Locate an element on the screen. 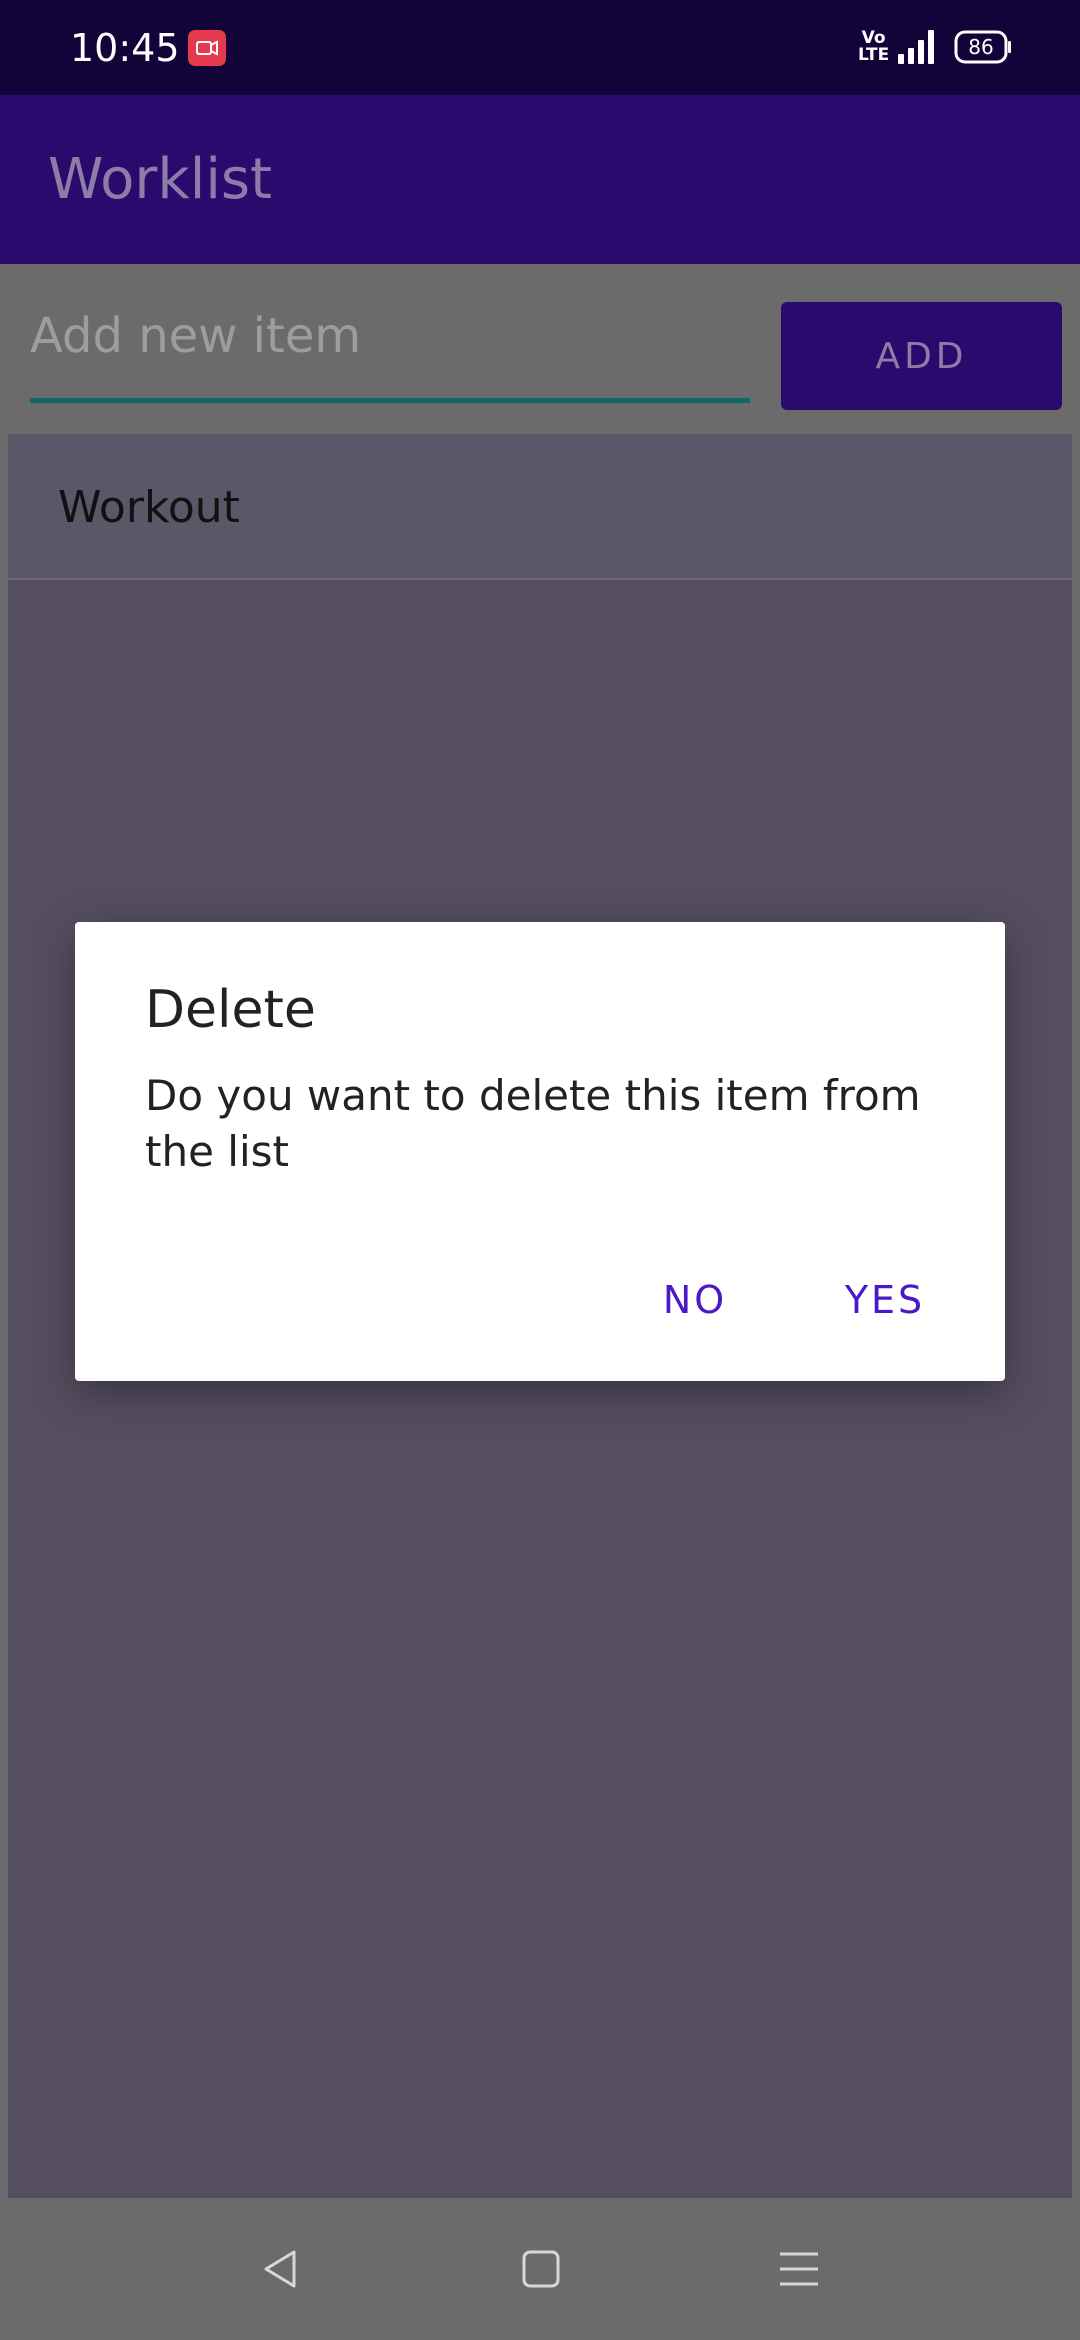 The image size is (1080, 2340). input-row: ADD is located at coordinates (540, 349).